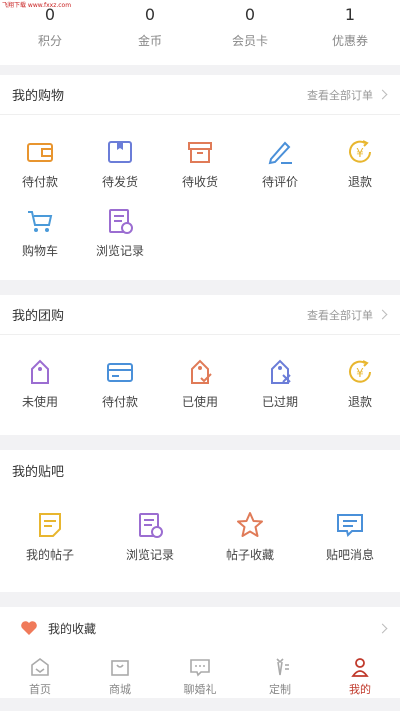 This screenshot has width=400, height=711. Describe the element at coordinates (40, 371) in the screenshot. I see `tag-icon` at that location.